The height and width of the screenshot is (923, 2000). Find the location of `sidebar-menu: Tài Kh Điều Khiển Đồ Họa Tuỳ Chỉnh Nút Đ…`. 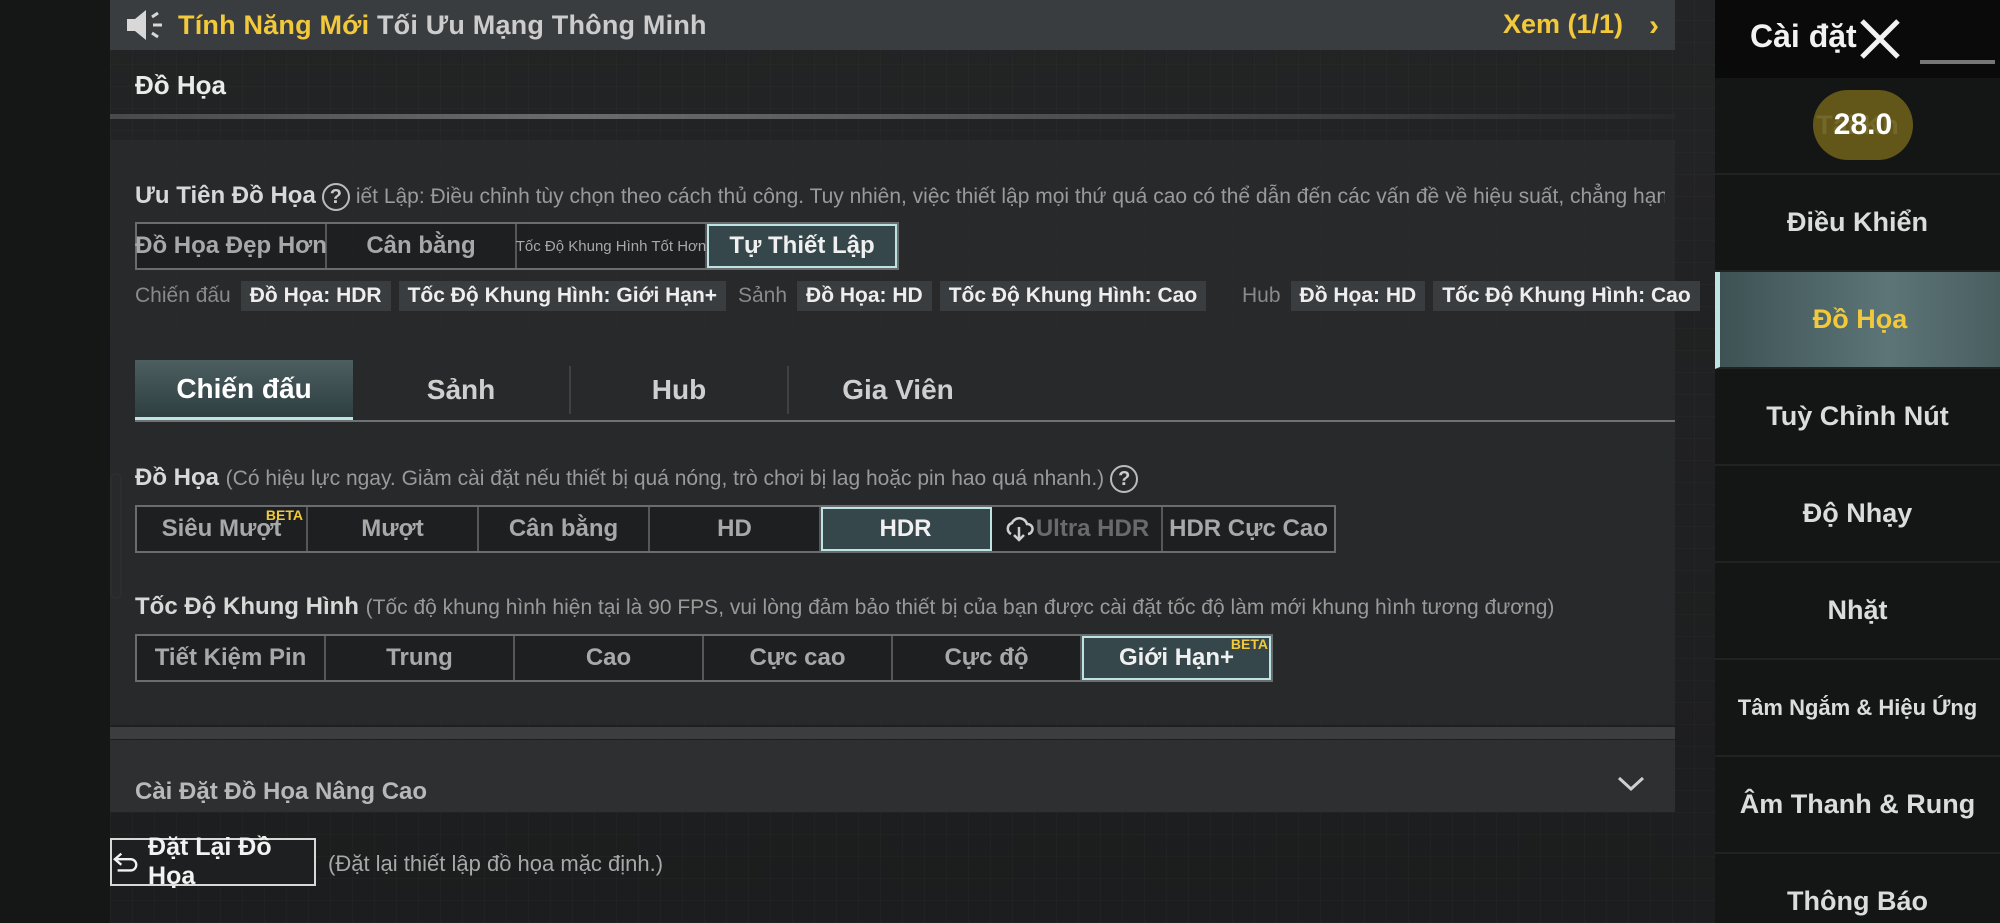

sidebar-menu: Tài Kh Điều Khiển Đồ Họa Tuỳ Chỉnh Nút Đ… is located at coordinates (1857, 500).